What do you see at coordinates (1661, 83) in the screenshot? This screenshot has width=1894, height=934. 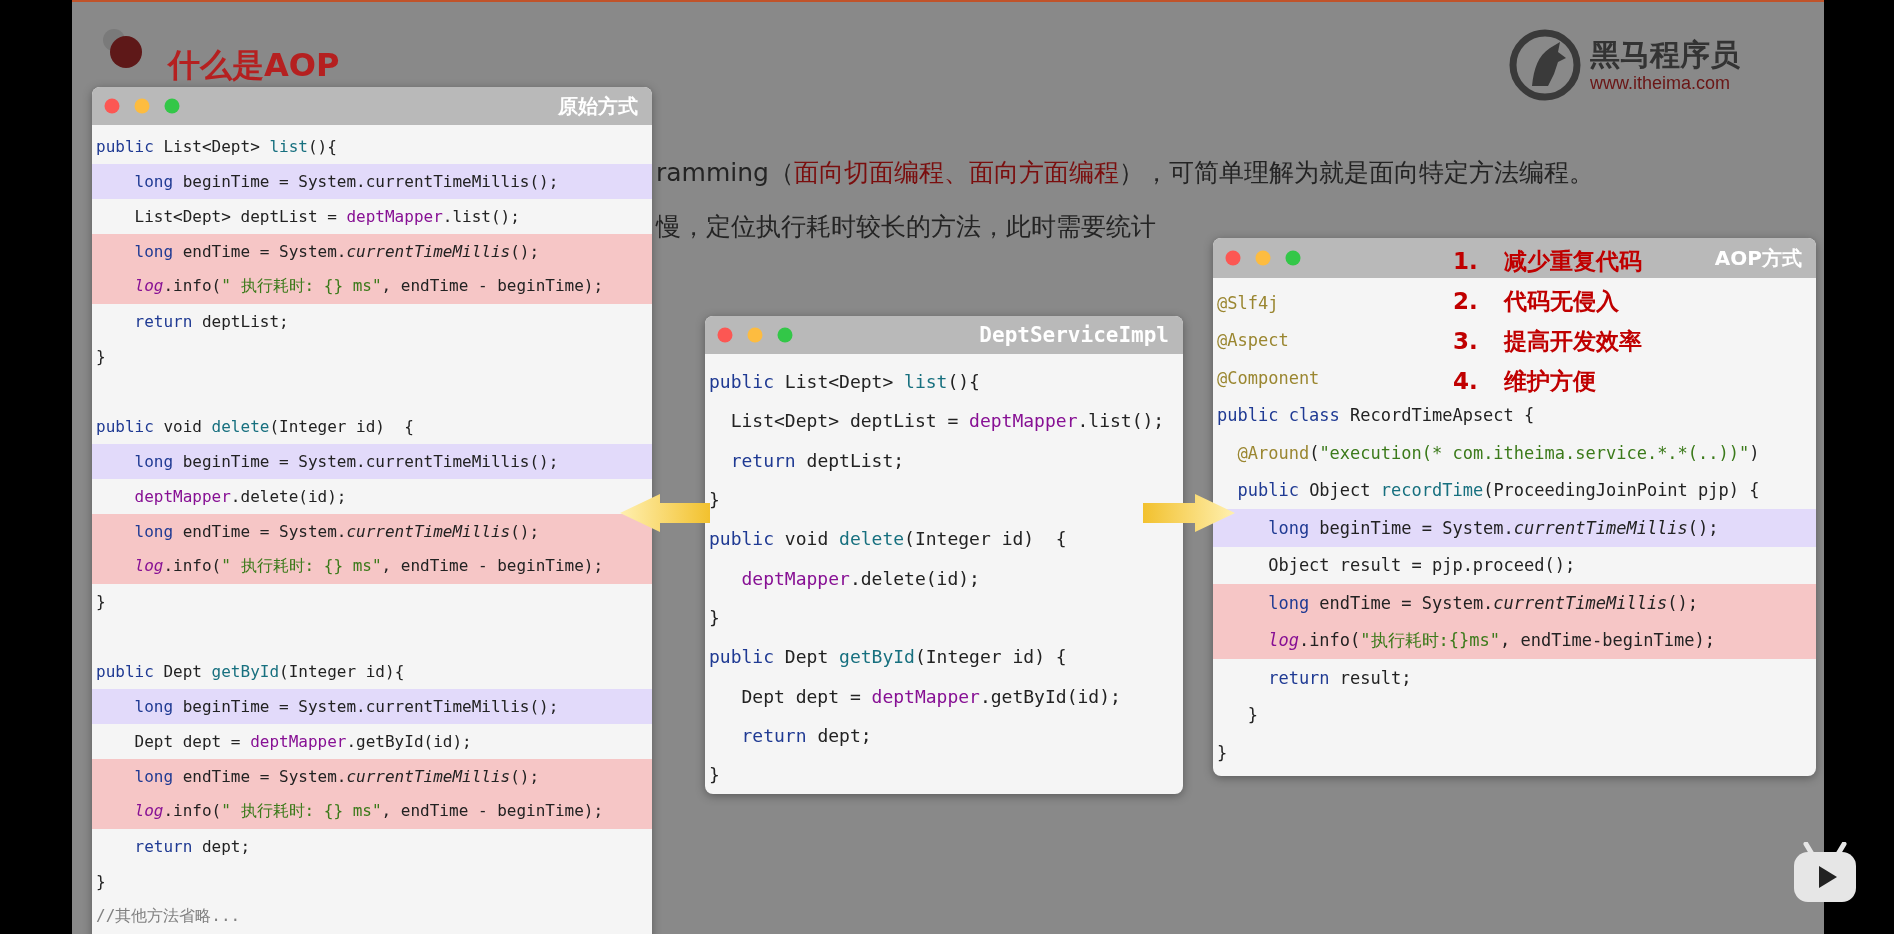 I see `brand-url: www.itheima.com` at bounding box center [1661, 83].